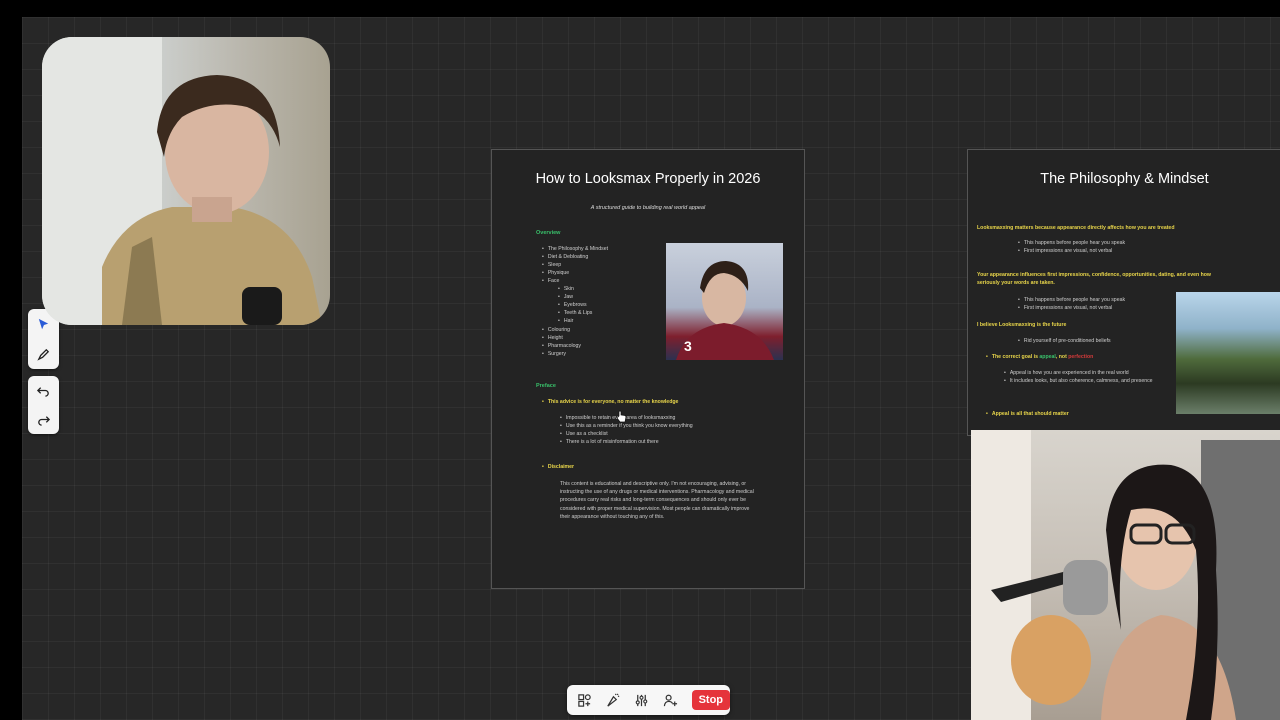 Image resolution: width=1280 pixels, height=720 pixels. What do you see at coordinates (1022, 325) in the screenshot?
I see `paragraph-heading: I believe Looksmaxxing is the future` at bounding box center [1022, 325].